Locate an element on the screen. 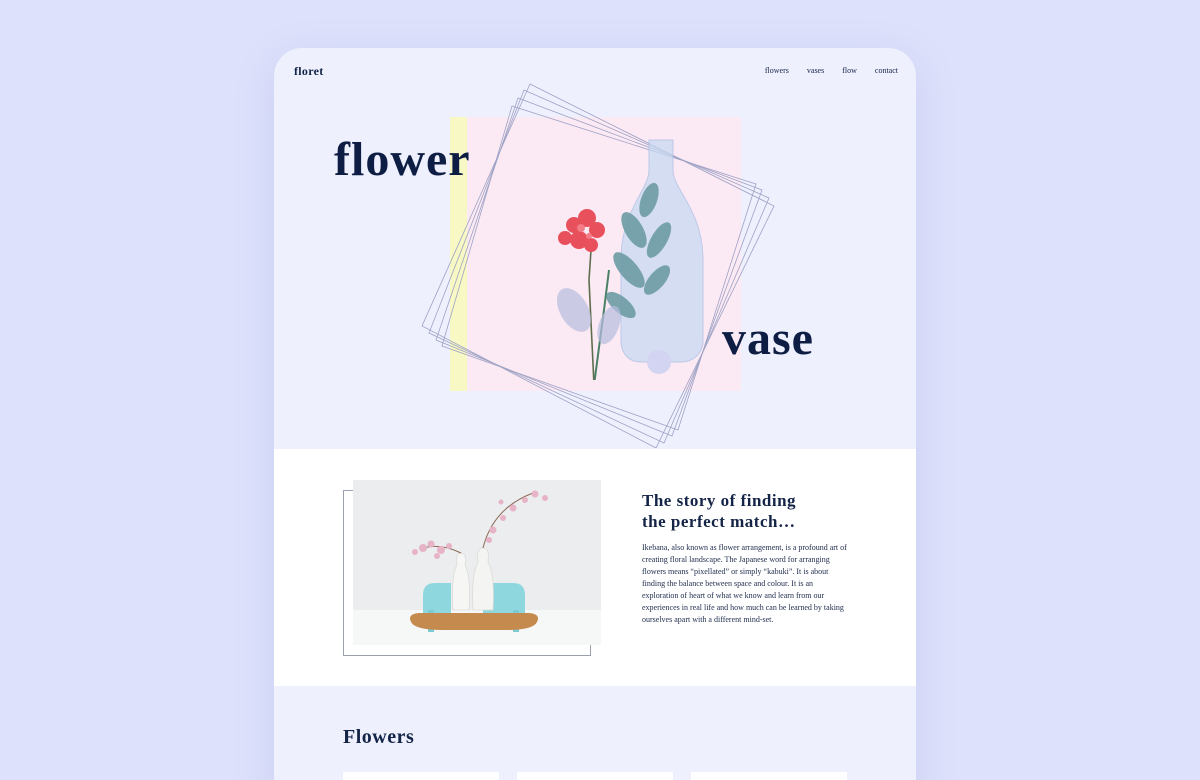 The height and width of the screenshot is (780, 1200). hero-word-flower: flower is located at coordinates (402, 159).